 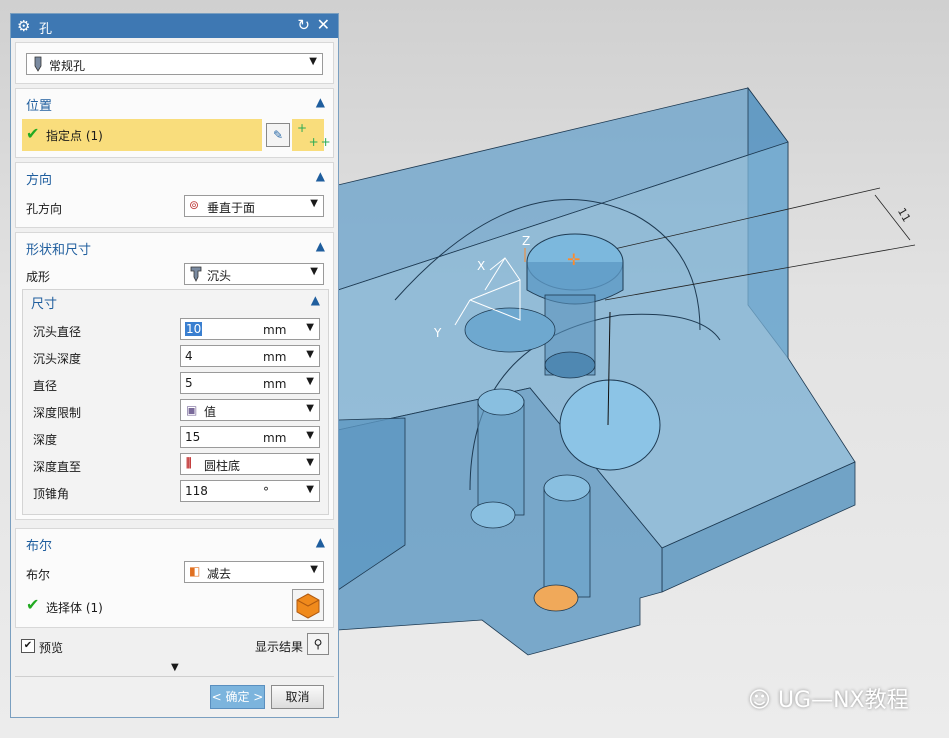 I want to click on dim-label-3: 深度限制, so click(x=57, y=413).